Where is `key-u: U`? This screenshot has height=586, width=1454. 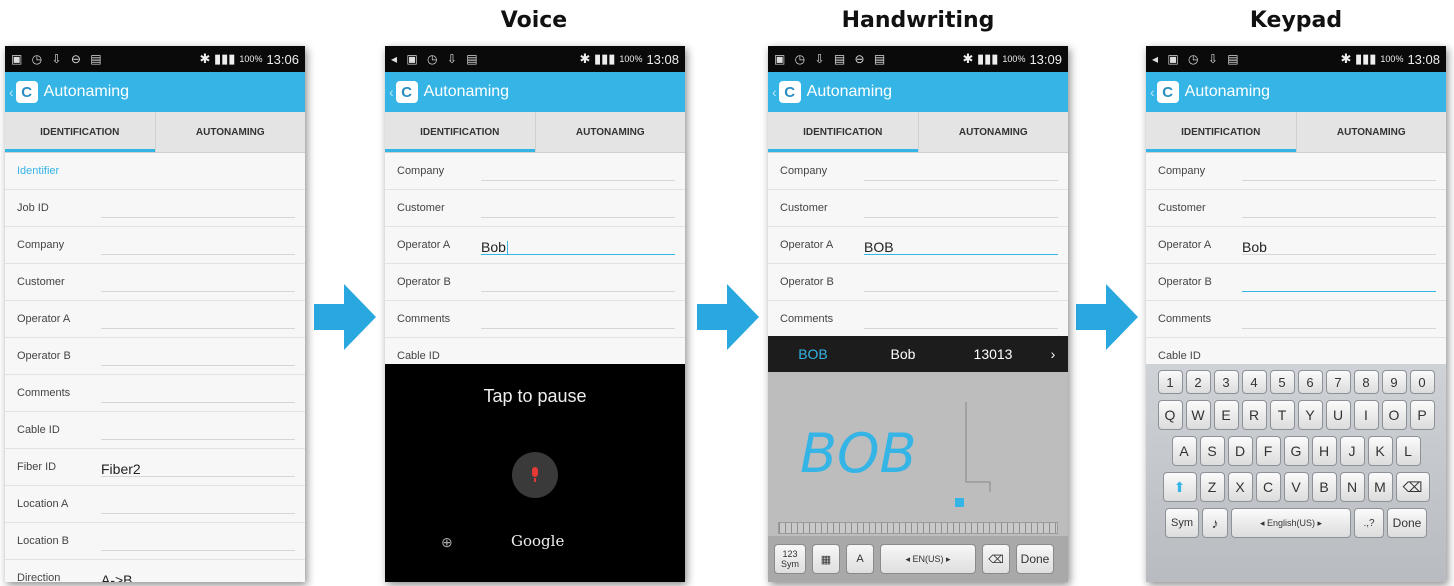 key-u: U is located at coordinates (1338, 415).